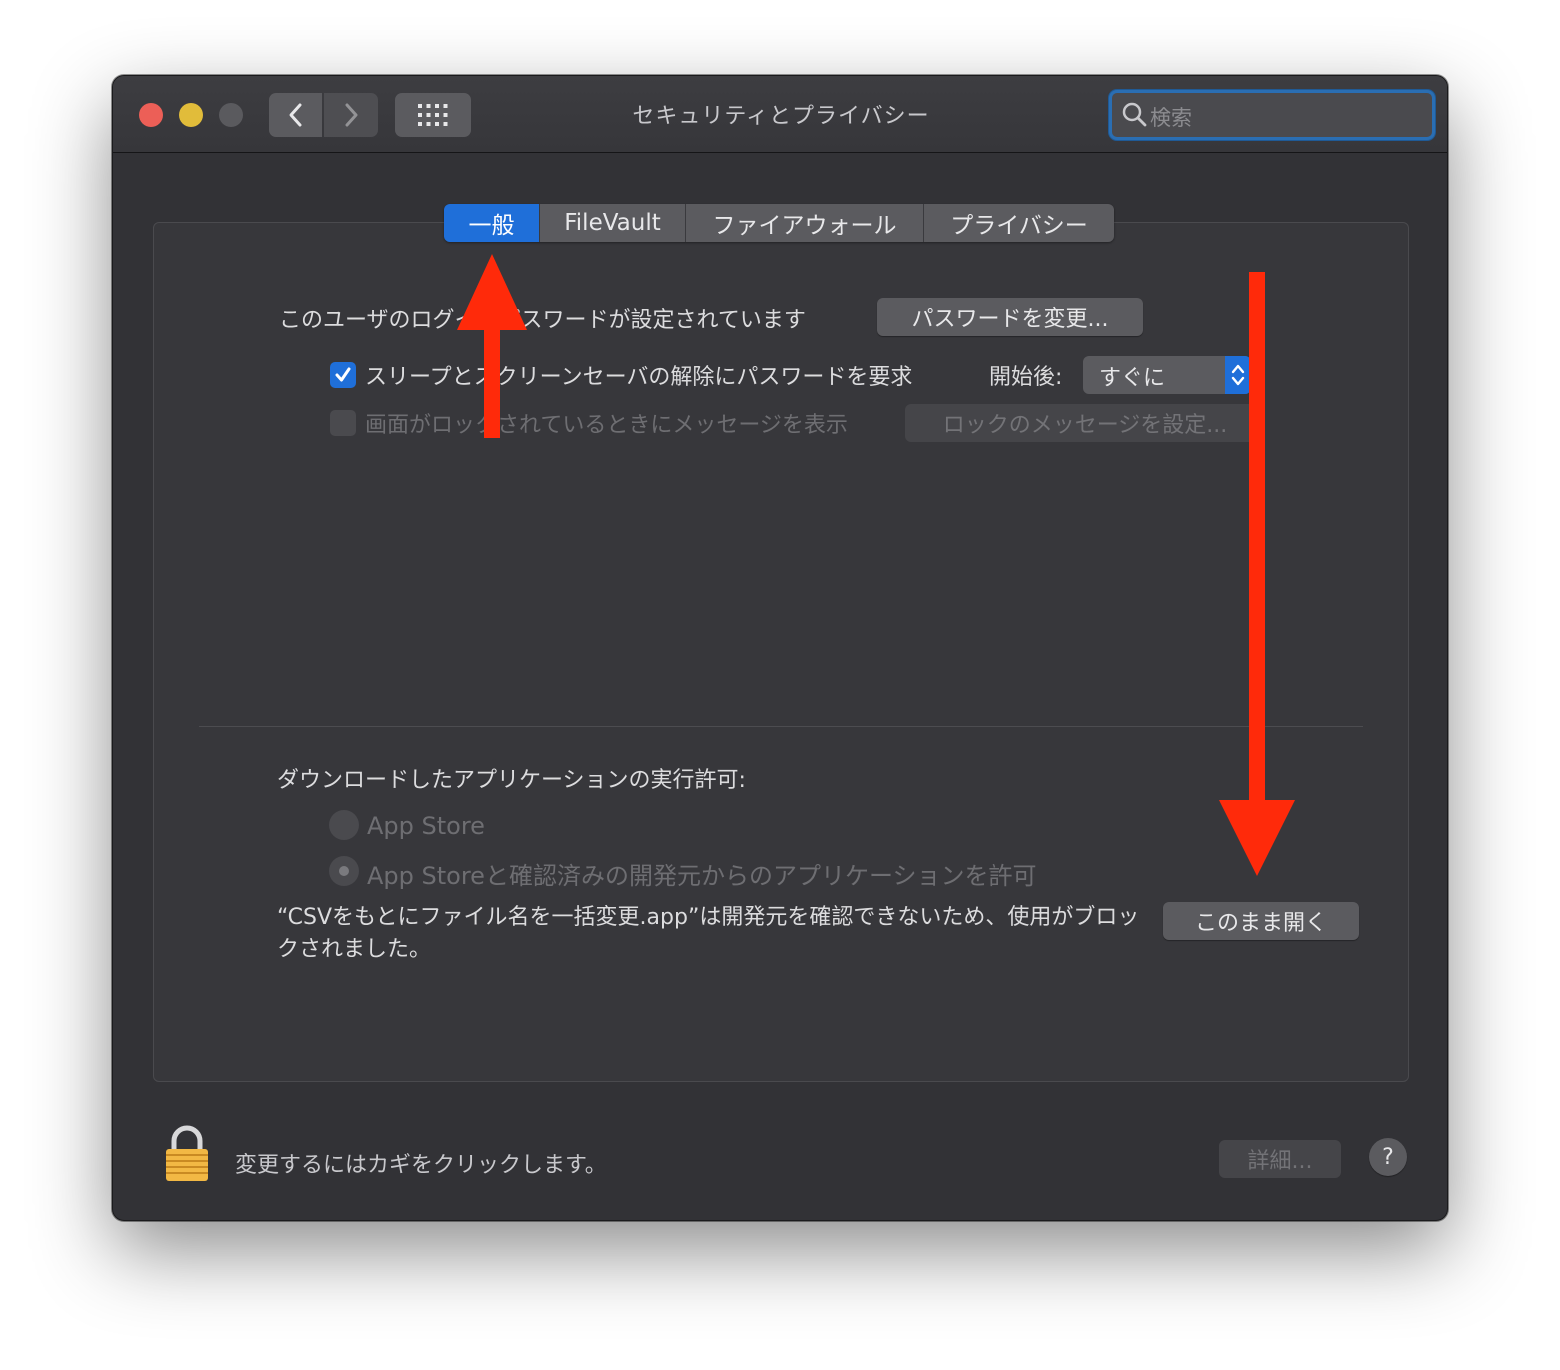 This screenshot has width=1560, height=1370. What do you see at coordinates (702, 876) in the screenshot?
I see `radio-app-store-and-identified-label: App Storeと確認済みの開発元からのアプリケーションを許可` at bounding box center [702, 876].